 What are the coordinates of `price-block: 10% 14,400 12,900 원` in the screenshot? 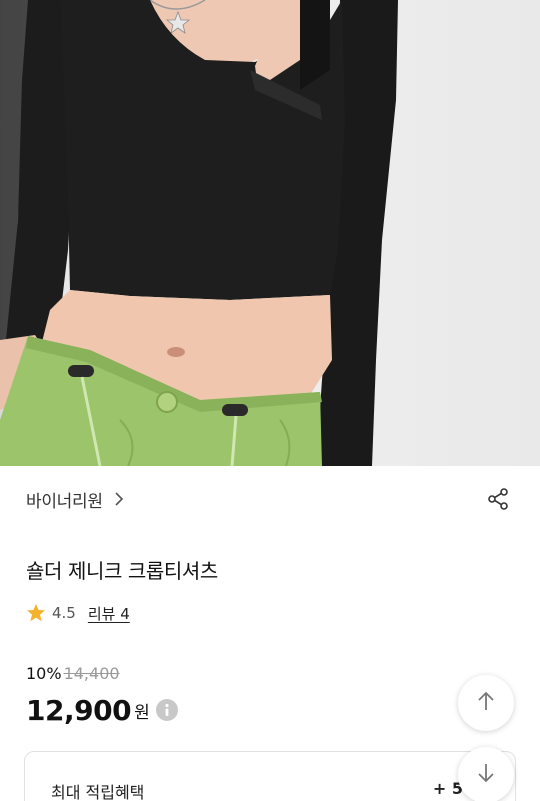 It's located at (102, 696).